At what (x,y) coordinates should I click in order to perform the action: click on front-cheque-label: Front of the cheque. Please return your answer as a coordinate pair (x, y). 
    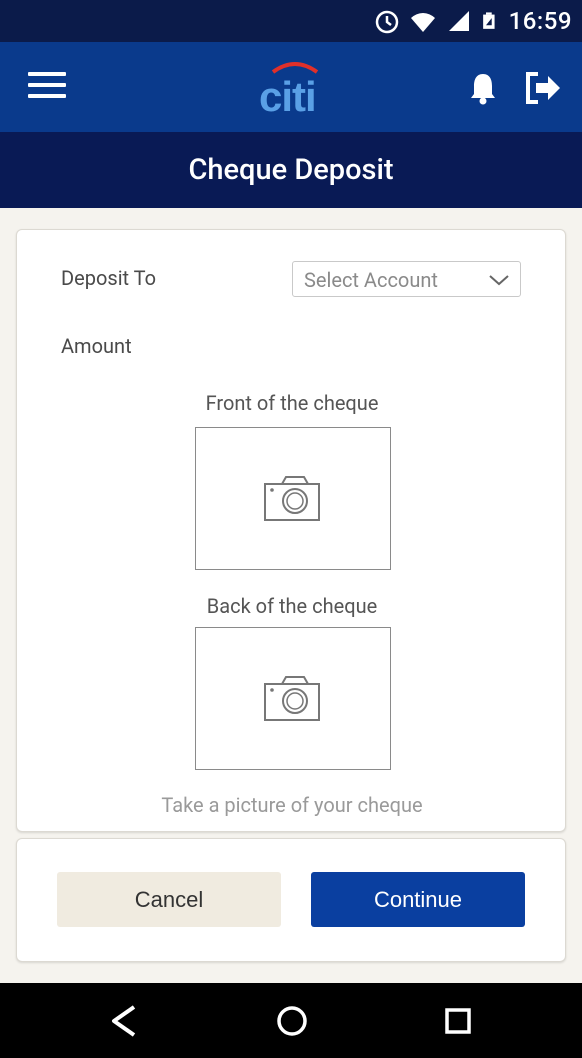
    Looking at the image, I should click on (292, 403).